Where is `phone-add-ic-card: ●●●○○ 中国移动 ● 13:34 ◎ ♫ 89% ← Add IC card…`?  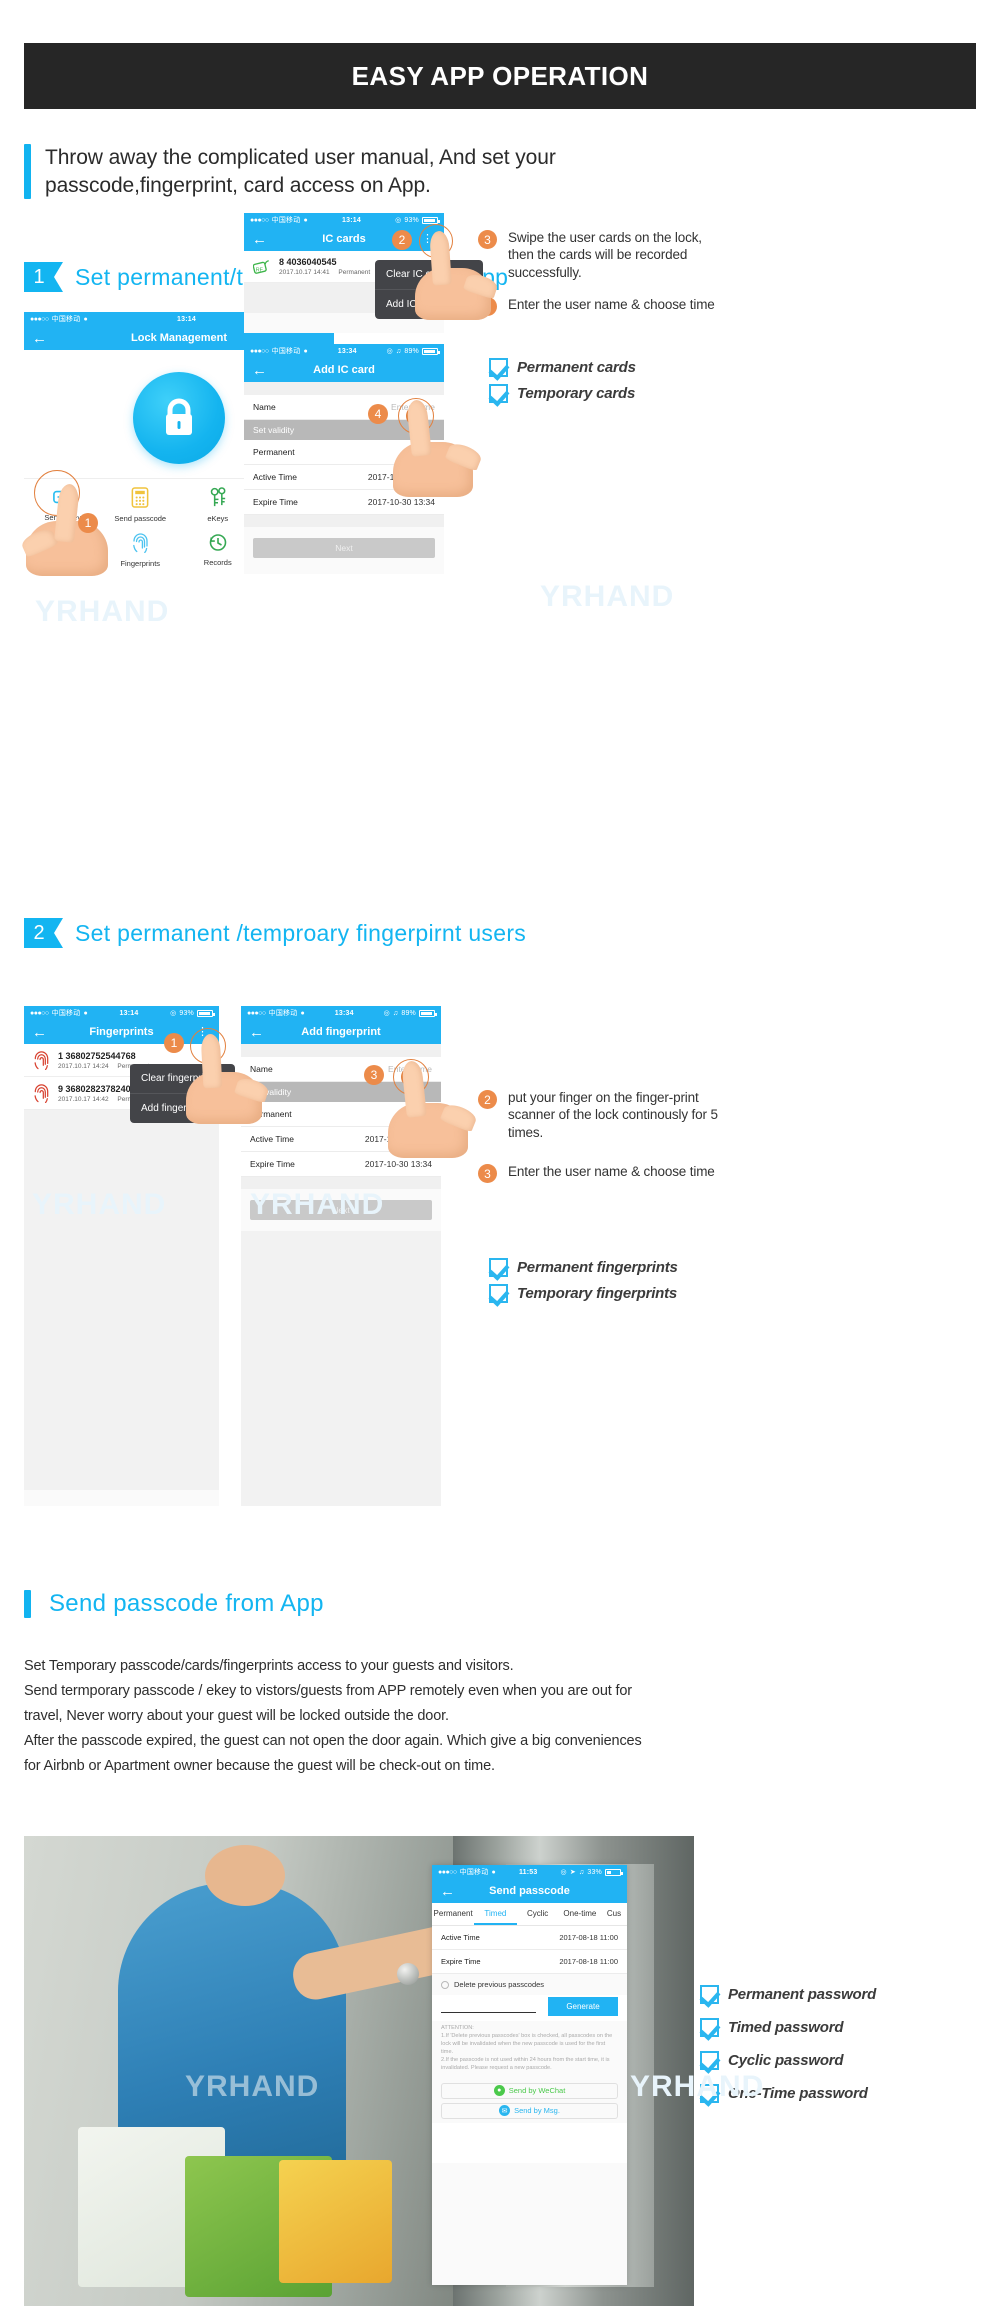
phone-add-ic-card: ●●●○○ 中国移动 ● 13:34 ◎ ♫ 89% ← Add IC card… is located at coordinates (344, 459).